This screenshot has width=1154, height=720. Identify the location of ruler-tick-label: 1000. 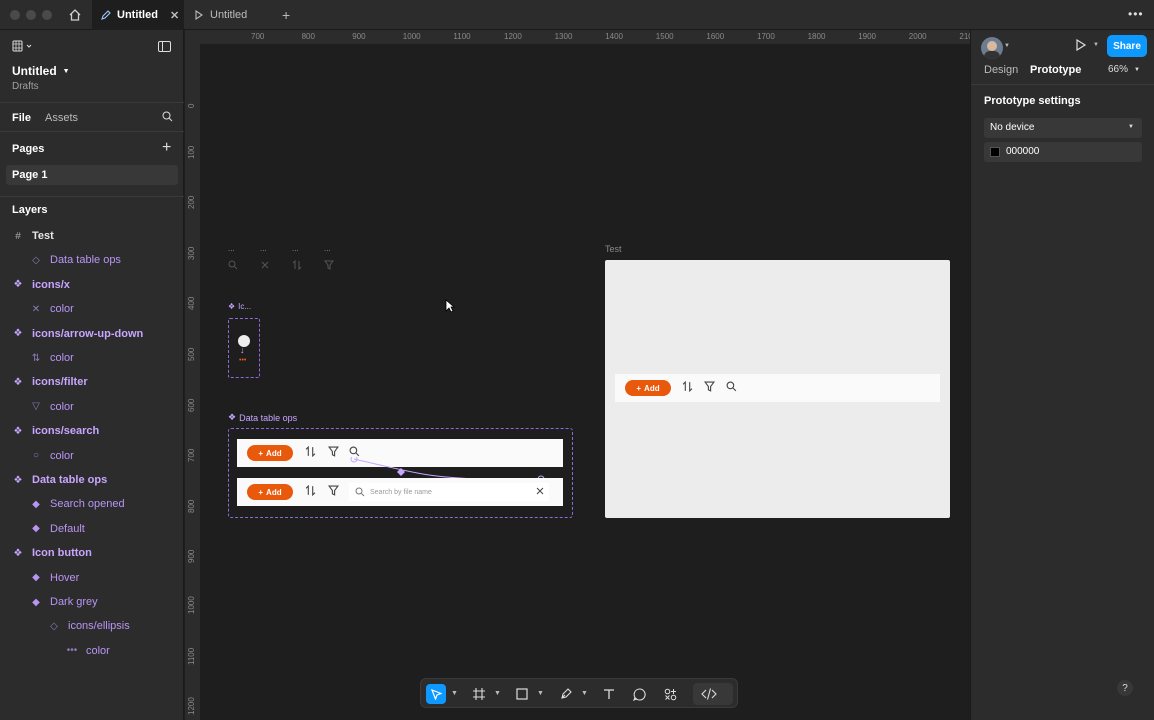
(191, 605).